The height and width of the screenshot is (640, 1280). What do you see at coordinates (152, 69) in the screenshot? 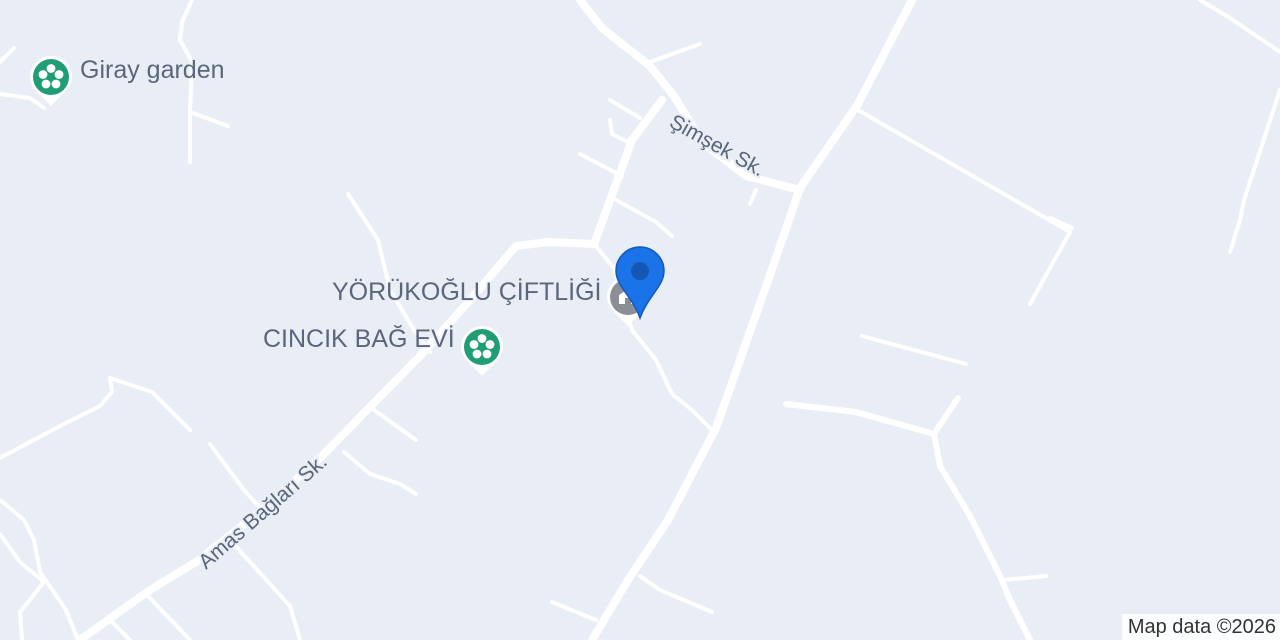
I see `poi-label: Giray garden` at bounding box center [152, 69].